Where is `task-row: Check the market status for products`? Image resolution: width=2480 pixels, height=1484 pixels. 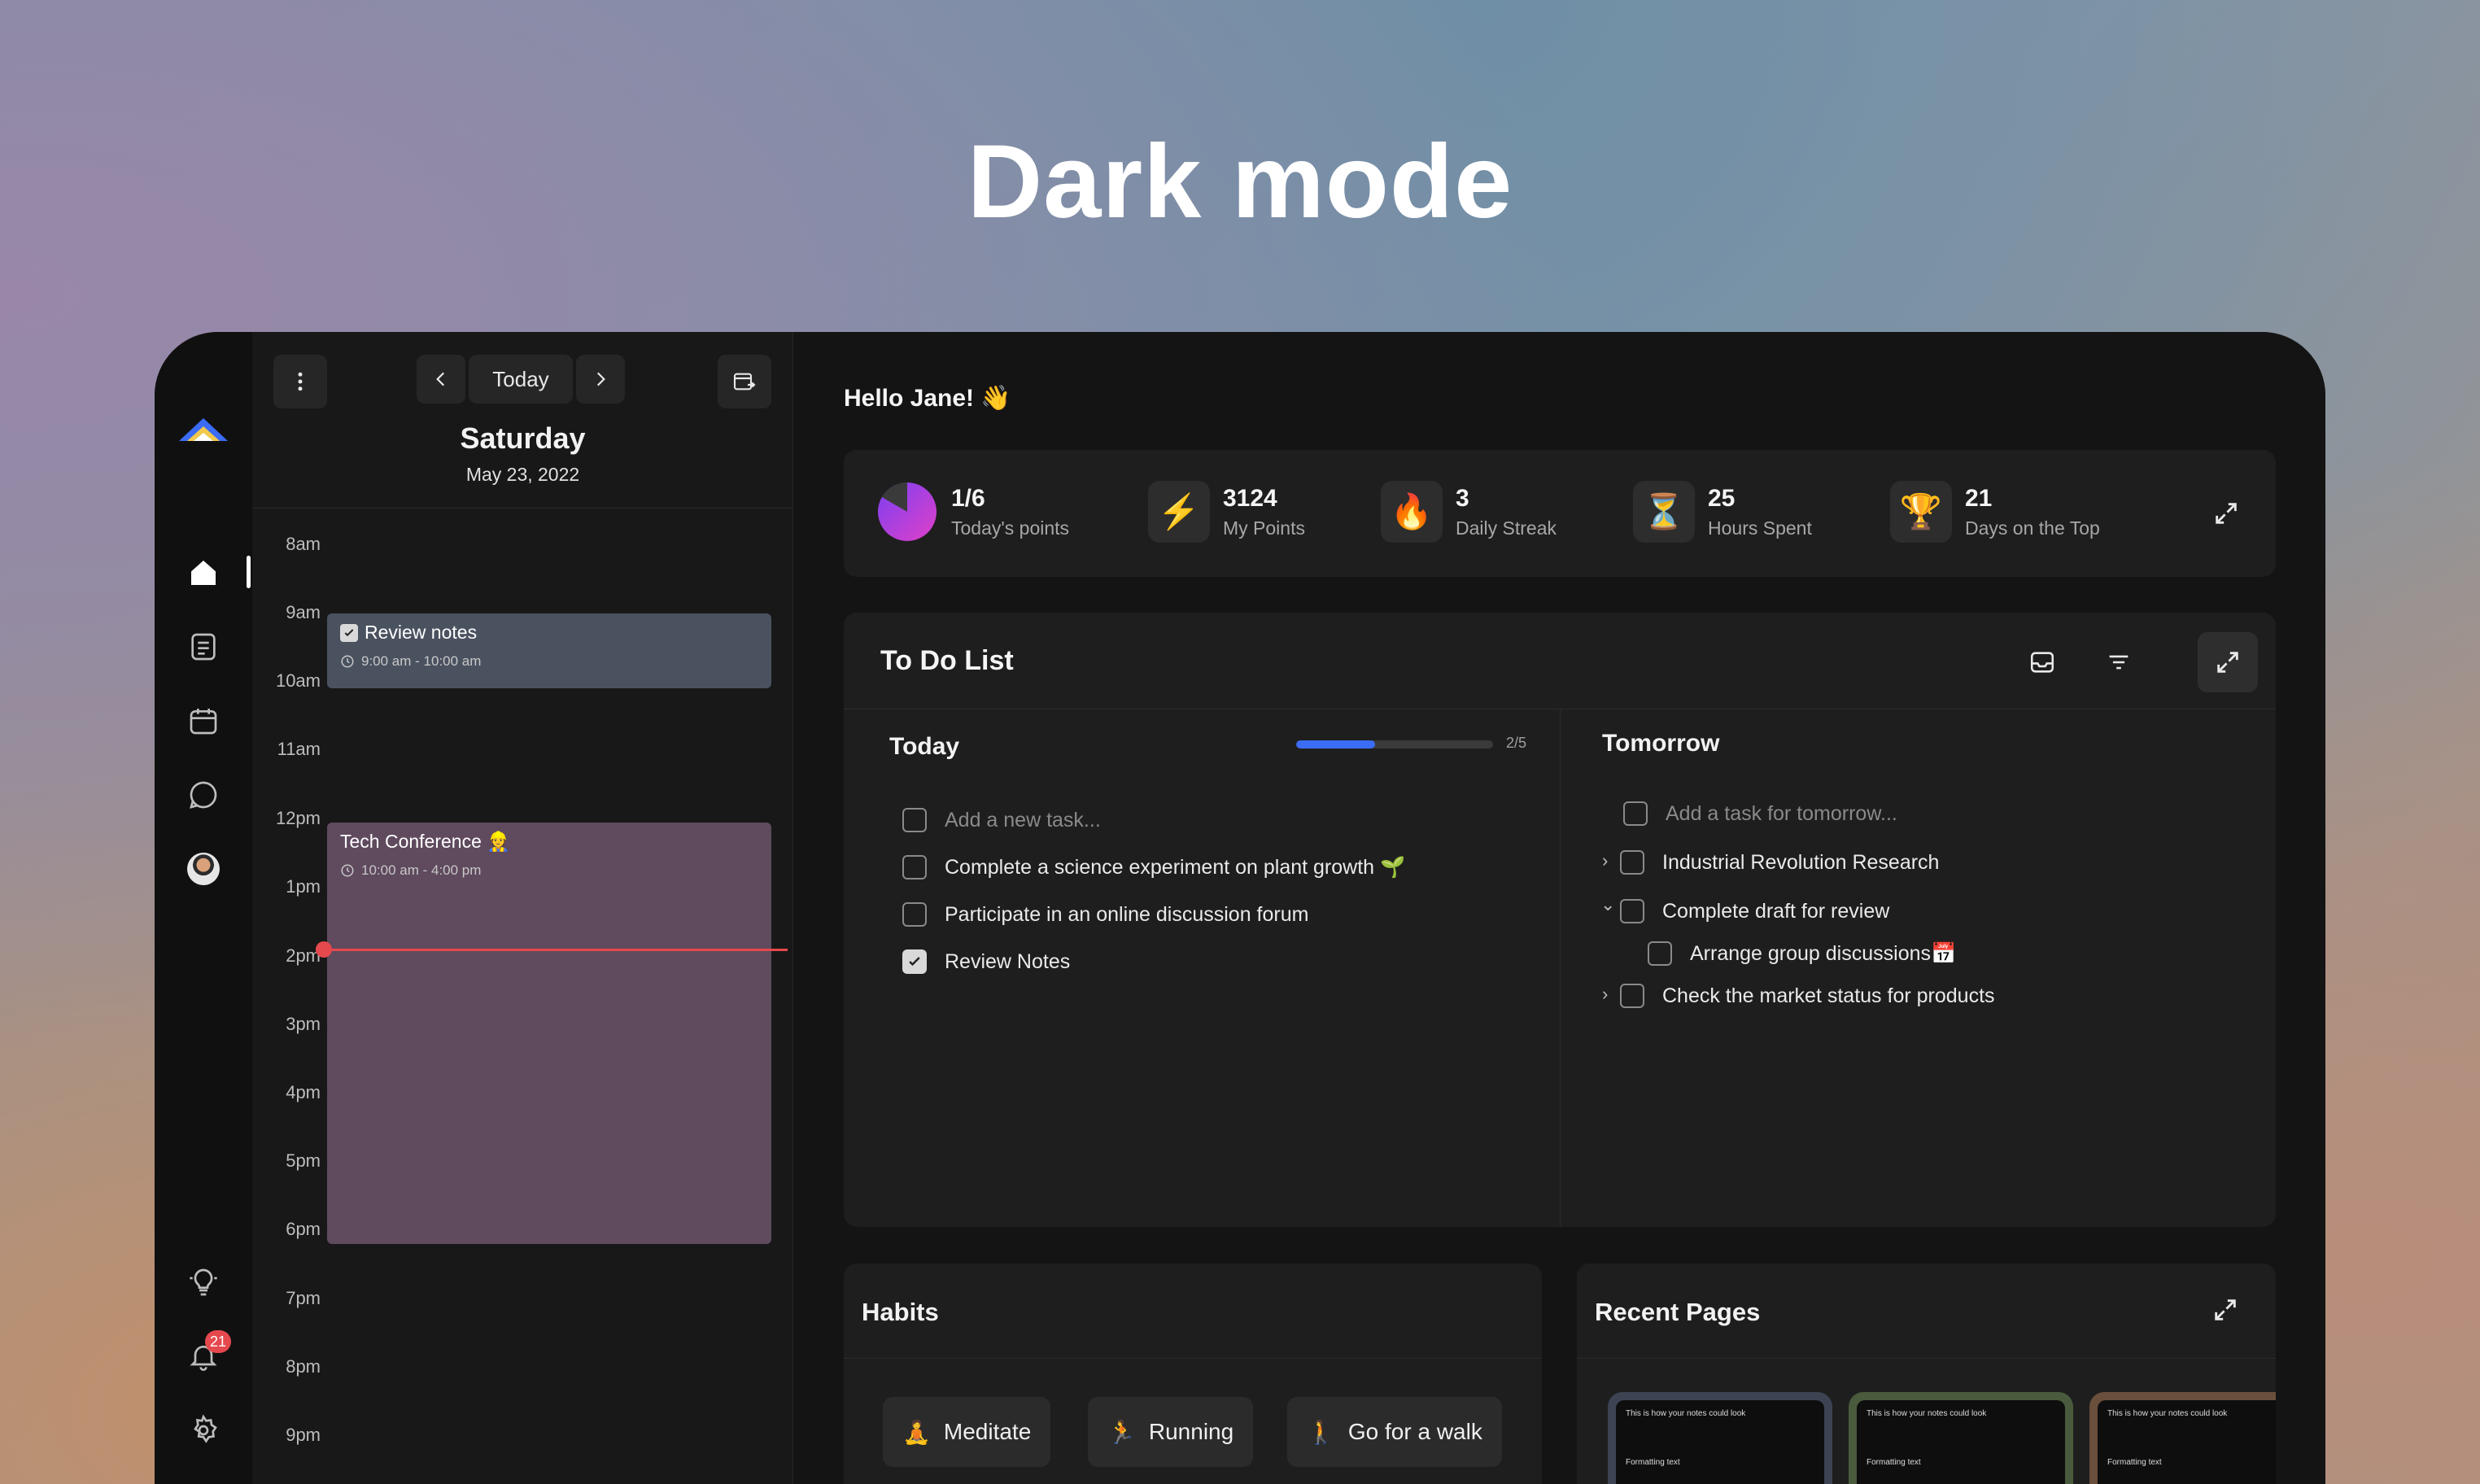
task-row: Check the market status for products is located at coordinates (1807, 996).